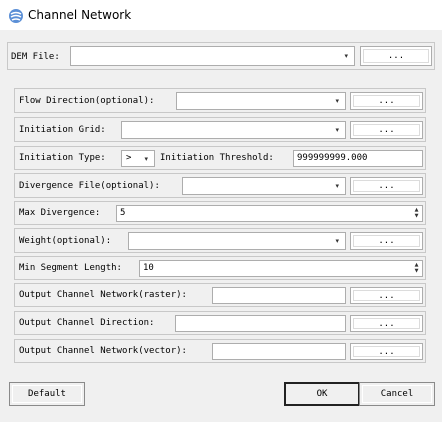  What do you see at coordinates (212, 56) in the screenshot?
I see `dem-file-combo: ▾` at bounding box center [212, 56].